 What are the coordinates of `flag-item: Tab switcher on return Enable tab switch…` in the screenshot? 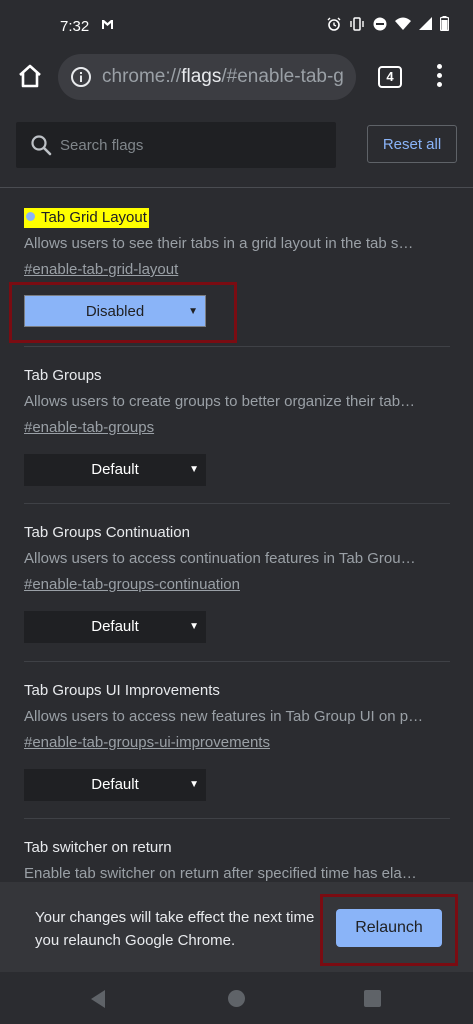 It's located at (237, 860).